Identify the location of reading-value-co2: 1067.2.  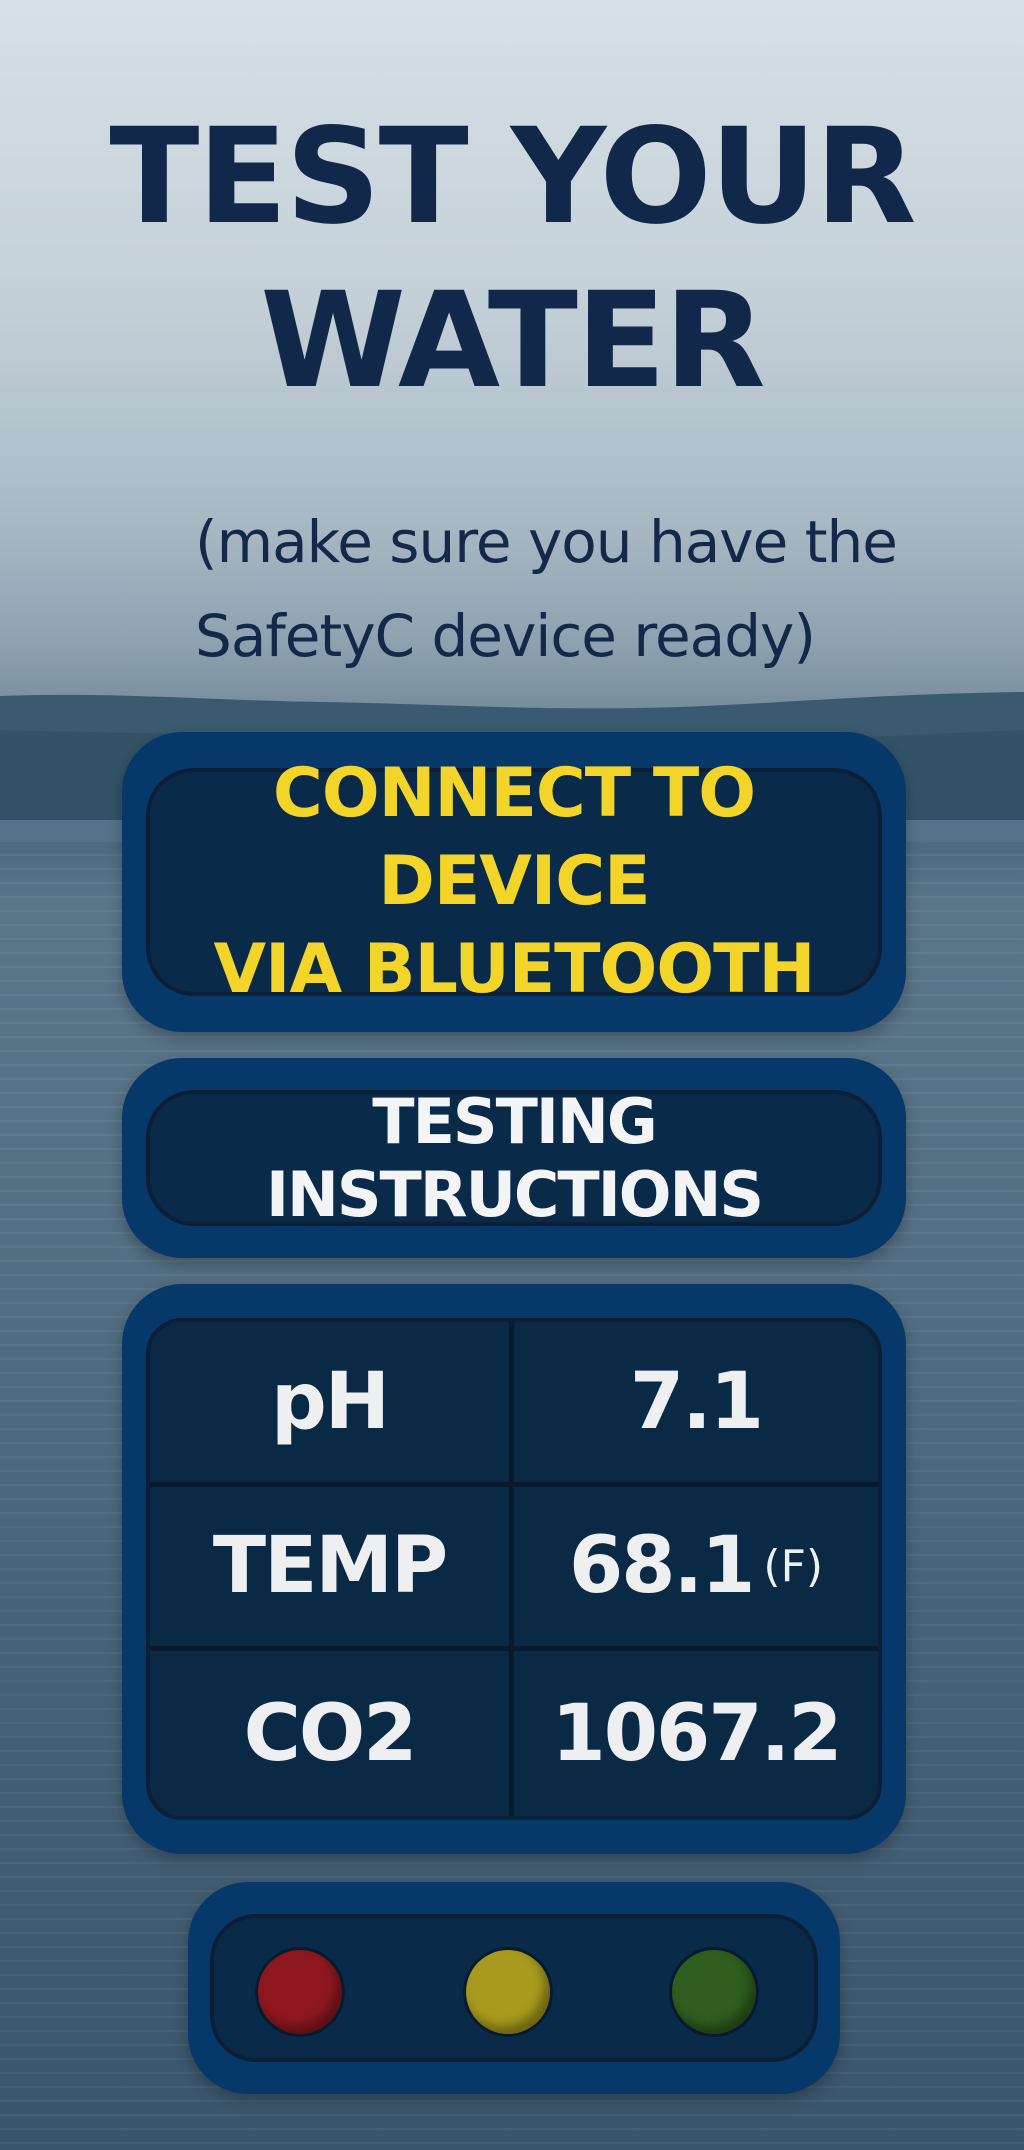
(696, 1733).